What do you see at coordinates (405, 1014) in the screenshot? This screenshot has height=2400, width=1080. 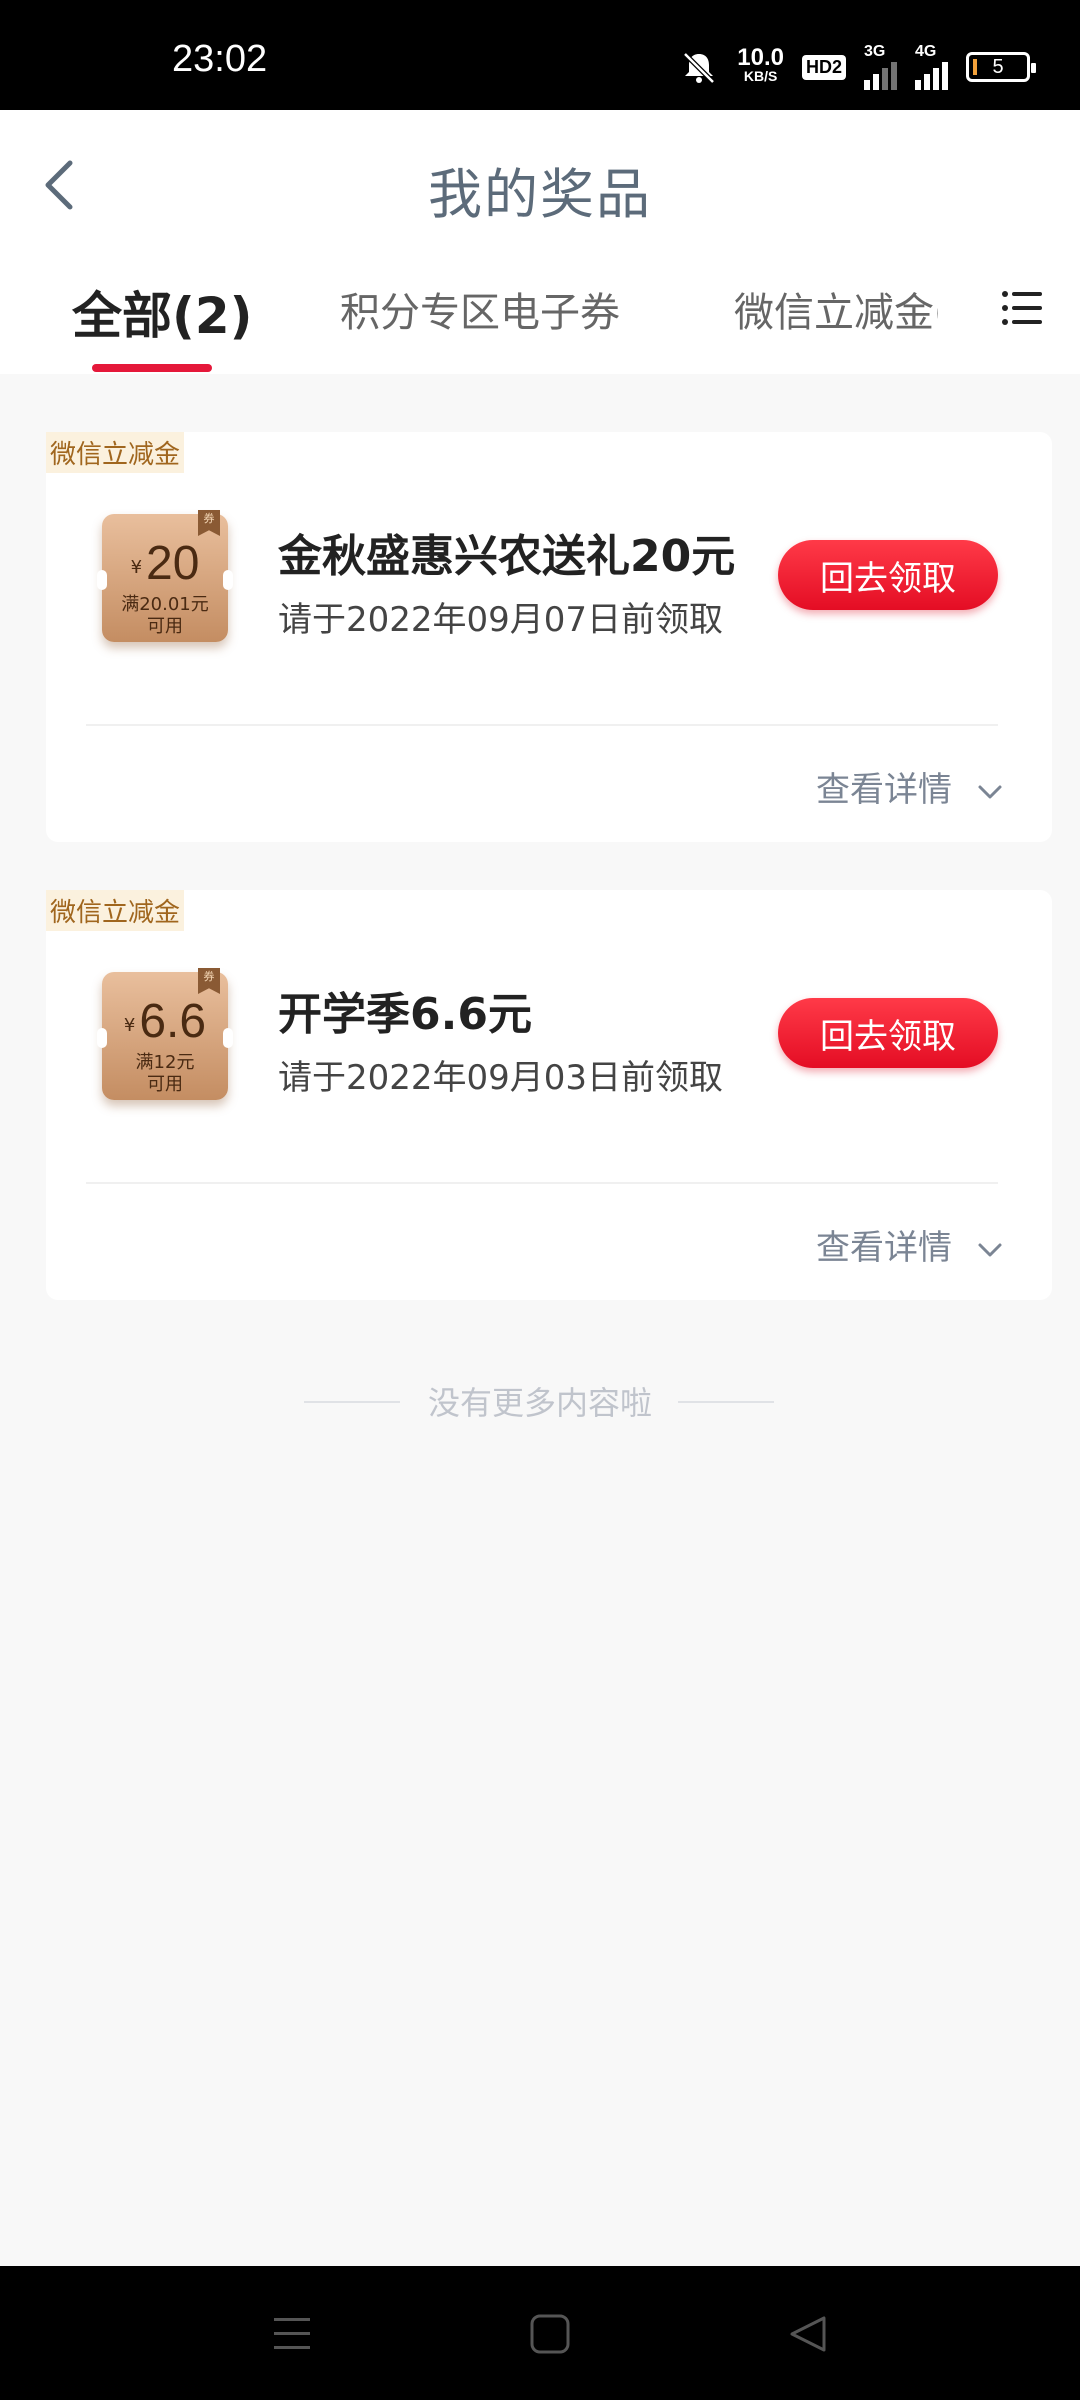 I see `prize-name: 开学季6.6元` at bounding box center [405, 1014].